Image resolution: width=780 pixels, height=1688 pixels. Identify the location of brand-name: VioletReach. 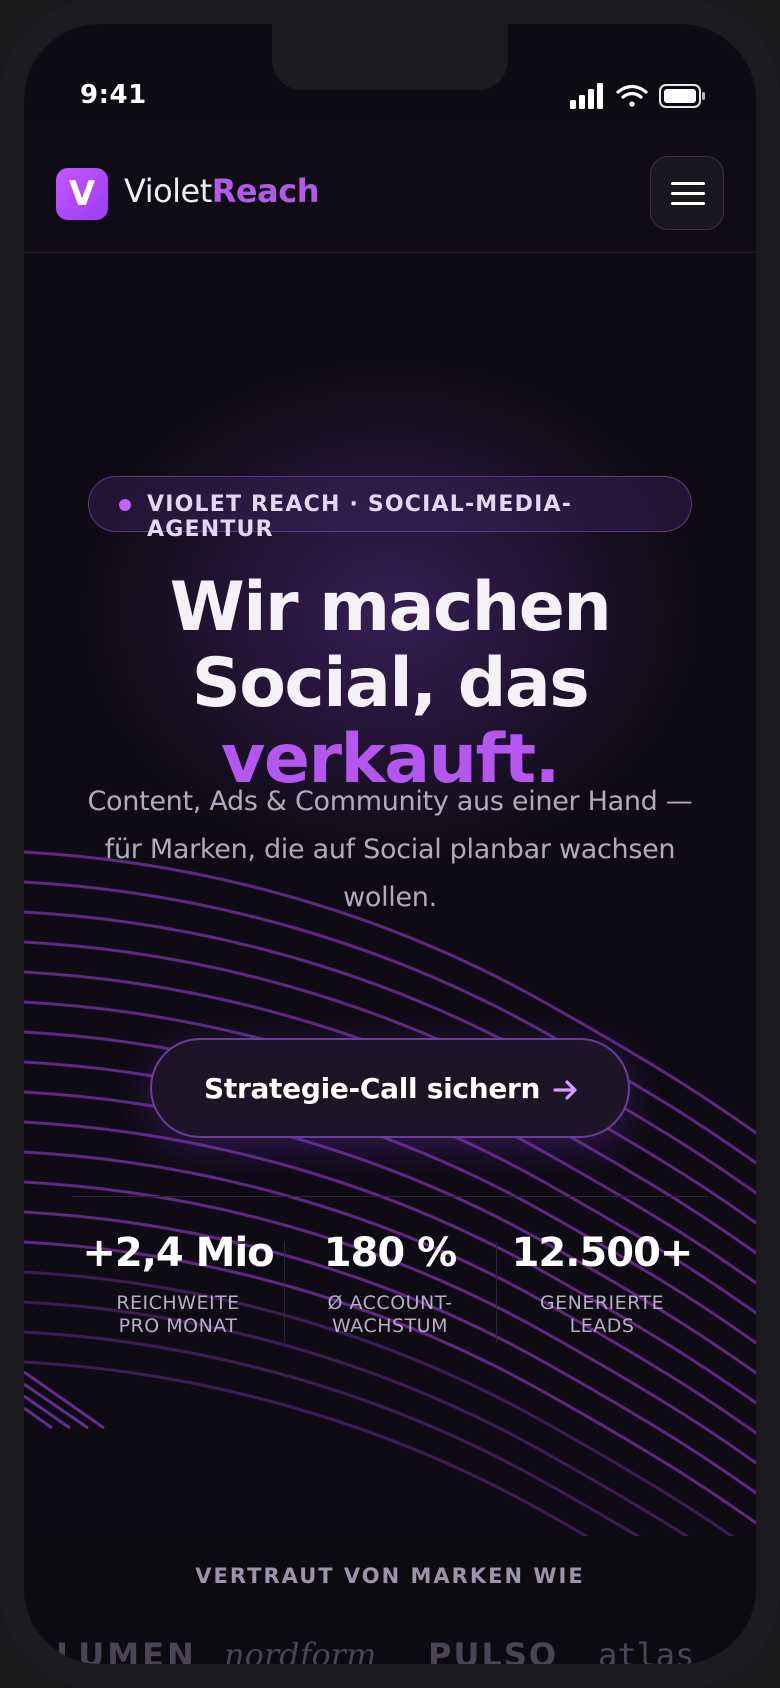
(221, 191).